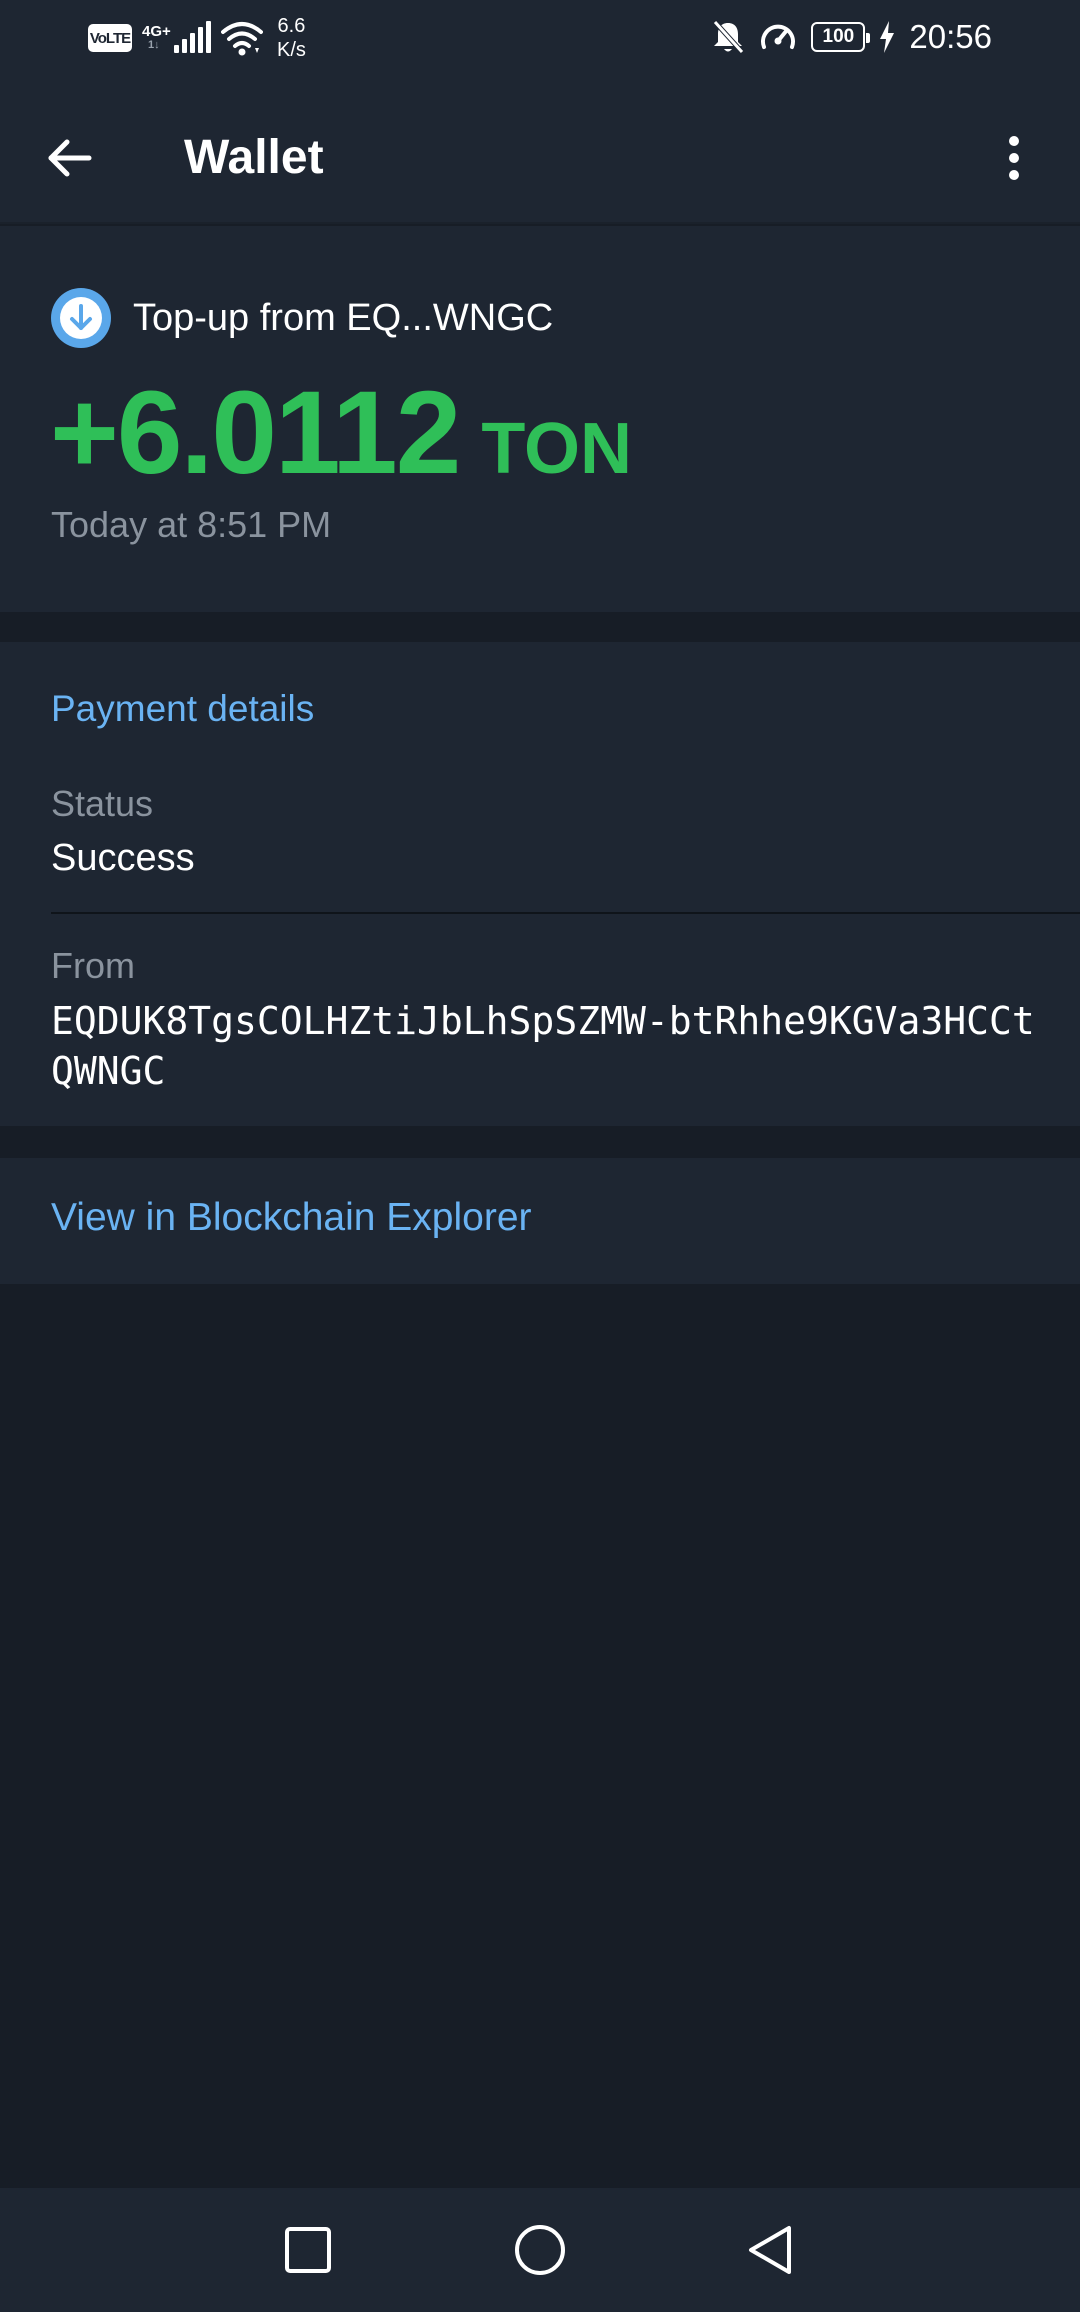  I want to click on status-bar-left: VoLTE 4G+ 1↓ 6.6 K/s, so click(197, 38).